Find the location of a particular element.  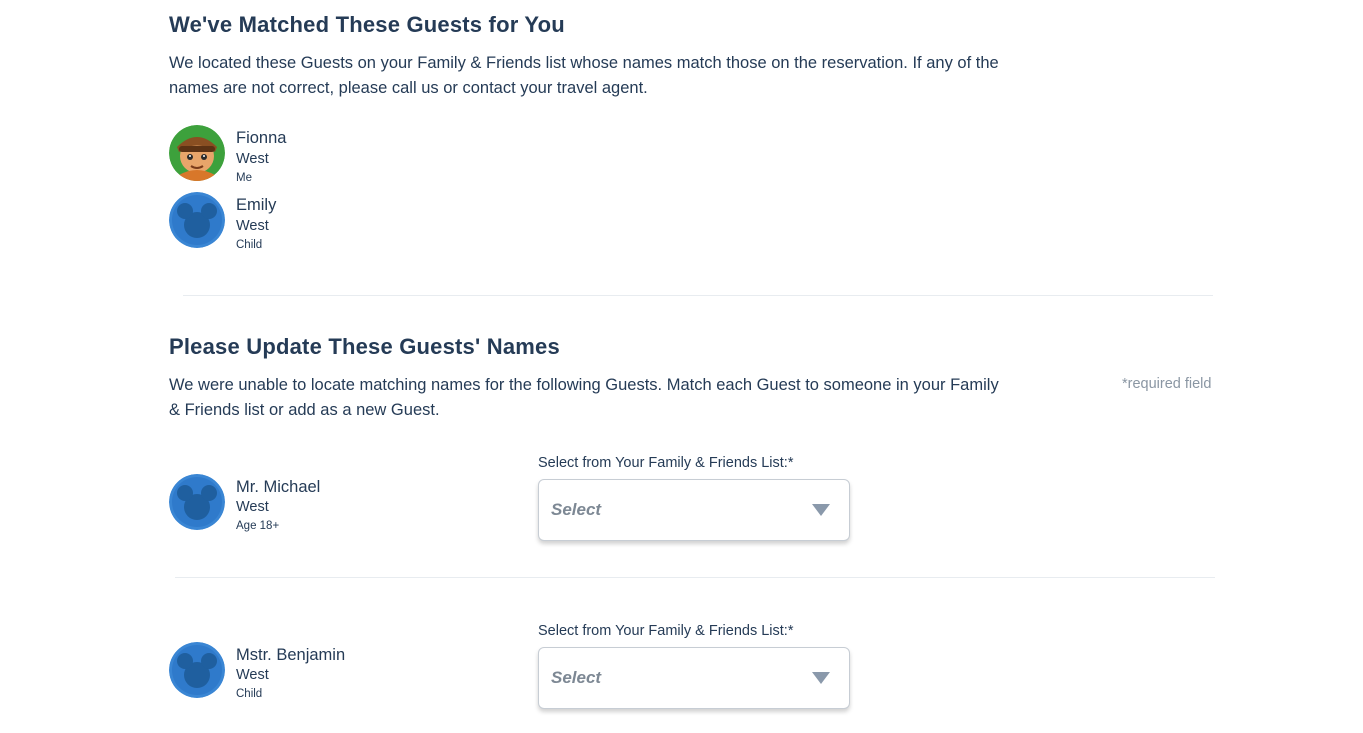

update-guest-benjamin: Mstr. Benjamin West Child is located at coordinates (329, 671).